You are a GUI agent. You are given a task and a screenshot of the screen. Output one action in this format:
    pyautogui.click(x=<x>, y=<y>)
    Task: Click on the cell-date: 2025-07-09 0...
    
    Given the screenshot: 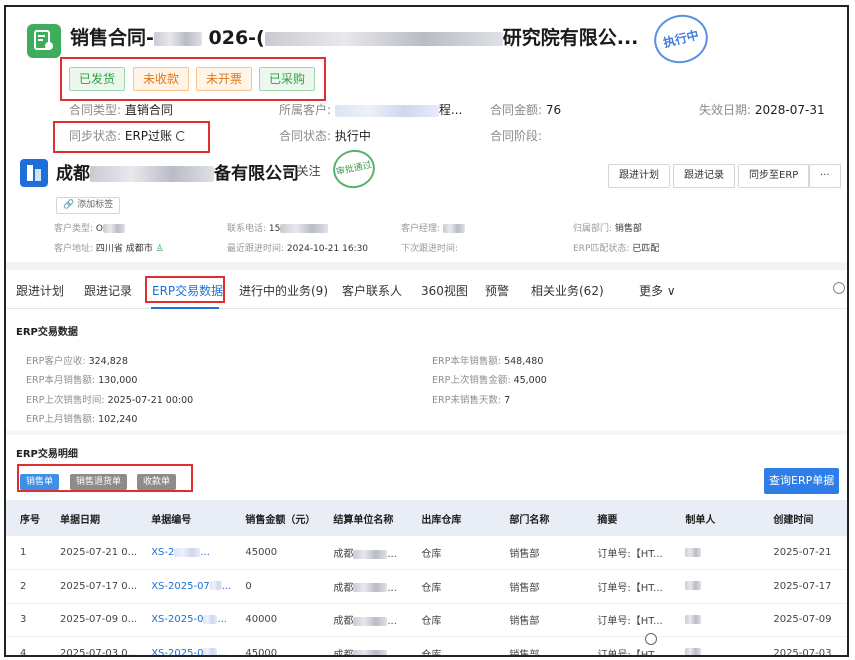 What is the action you would take?
    pyautogui.click(x=99, y=620)
    